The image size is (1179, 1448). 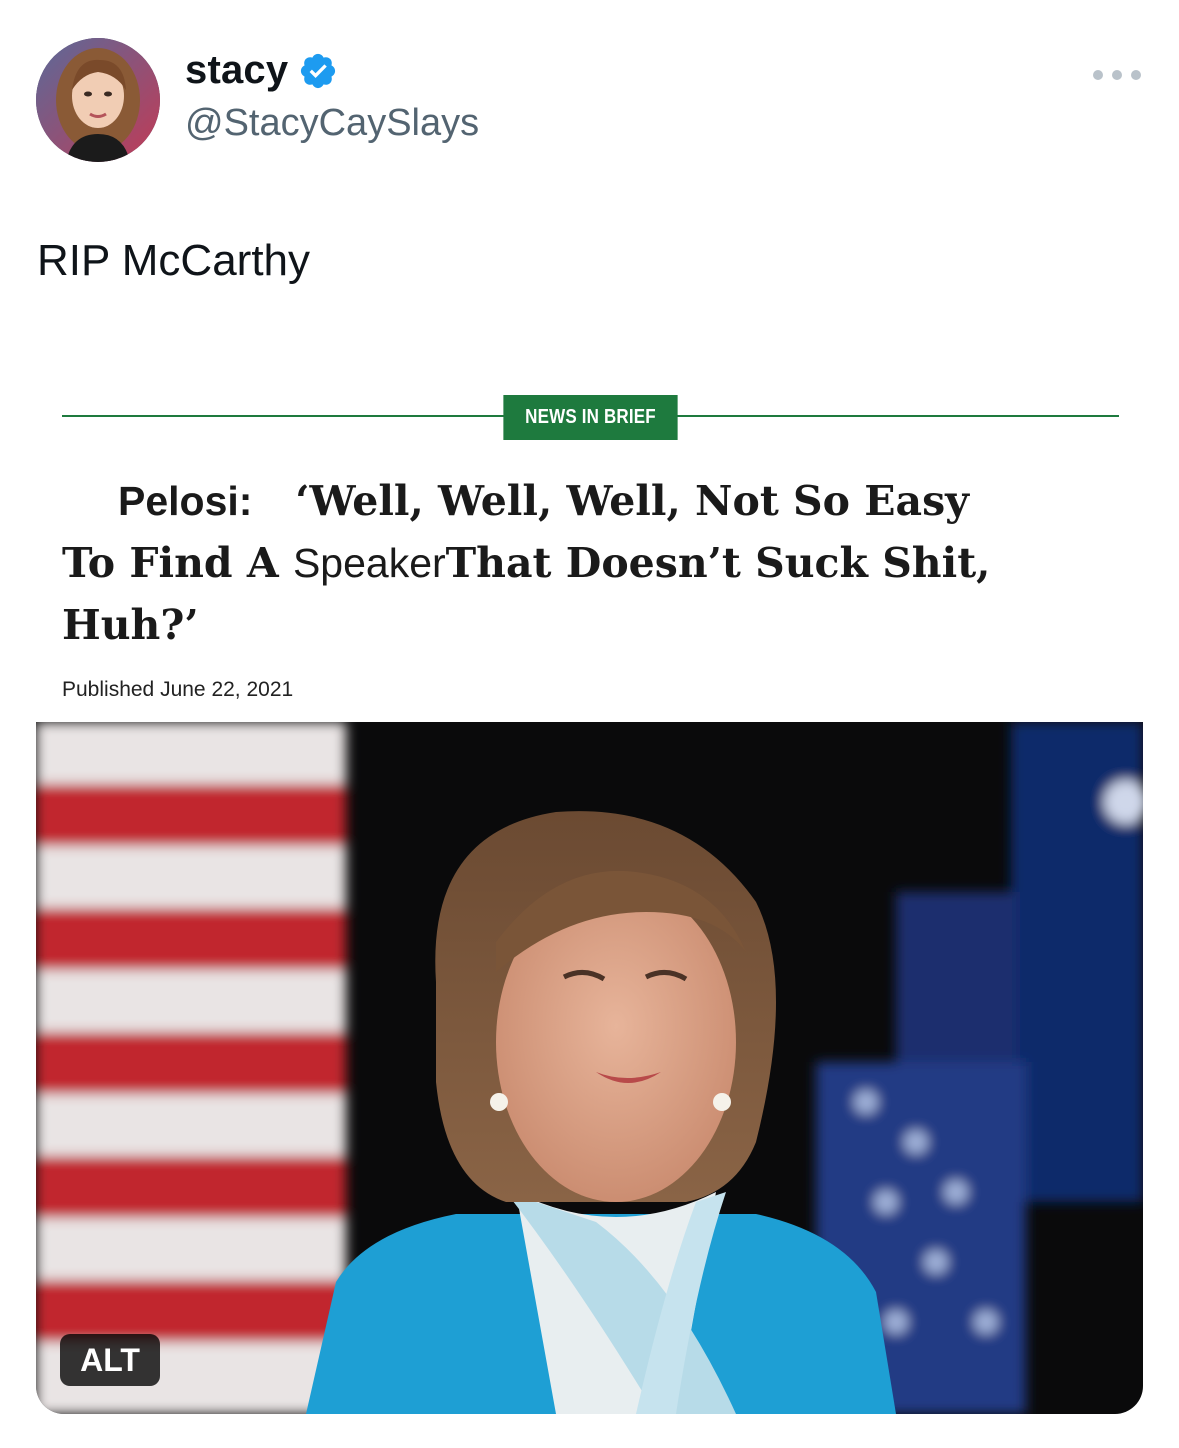 What do you see at coordinates (718, 563) in the screenshot?
I see `headline-part: That Doesn’t Suck Shit,` at bounding box center [718, 563].